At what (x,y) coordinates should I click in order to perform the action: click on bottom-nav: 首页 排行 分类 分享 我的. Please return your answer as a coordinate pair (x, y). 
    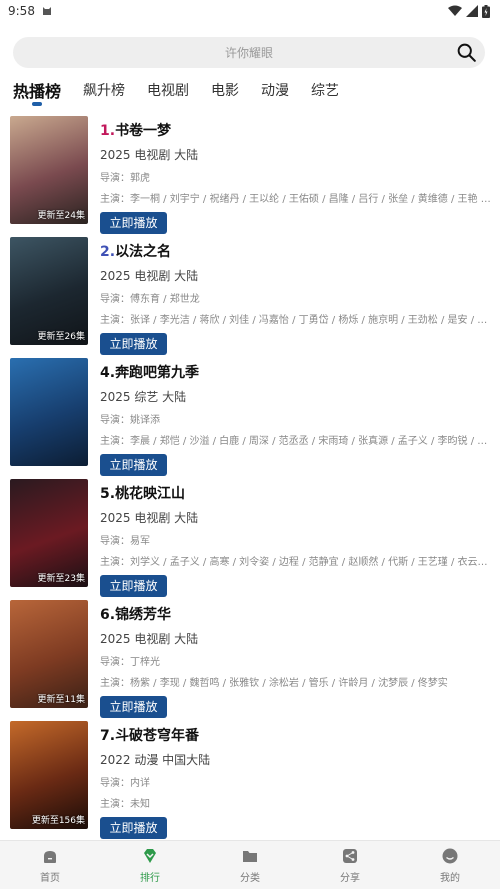
    Looking at the image, I should click on (250, 864).